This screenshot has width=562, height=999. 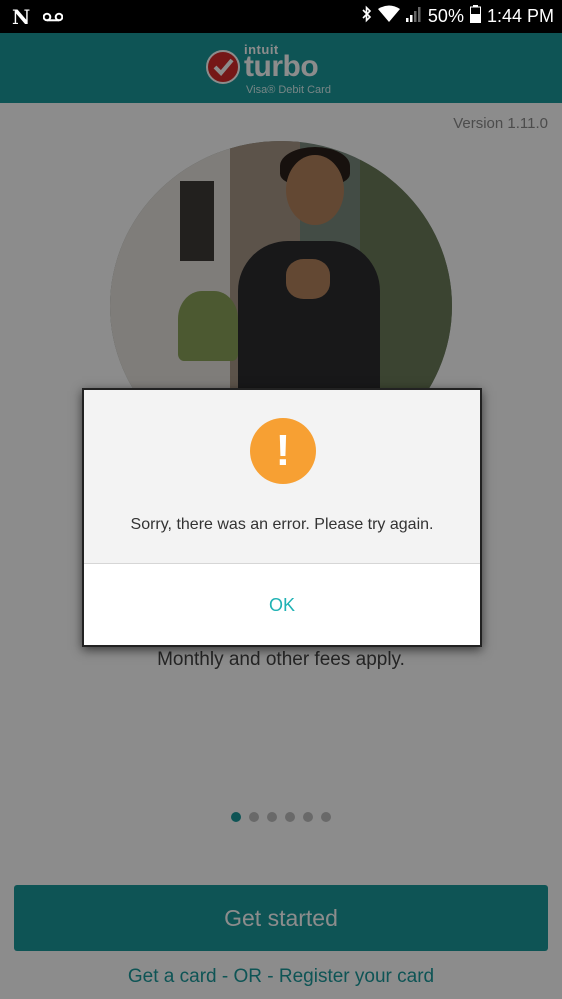 I want to click on status-bar-left: N, so click(x=38, y=16).